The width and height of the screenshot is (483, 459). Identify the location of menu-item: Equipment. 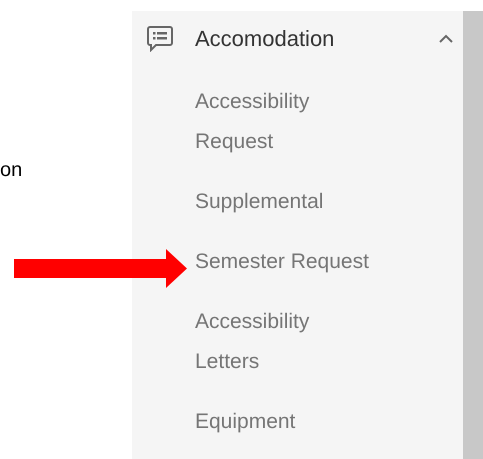
(284, 422).